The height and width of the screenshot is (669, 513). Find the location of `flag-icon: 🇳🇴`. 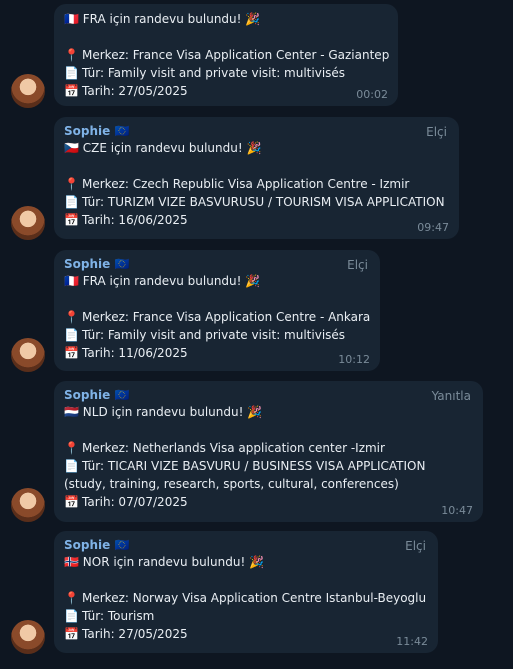

flag-icon: 🇳🇴 is located at coordinates (71, 562).